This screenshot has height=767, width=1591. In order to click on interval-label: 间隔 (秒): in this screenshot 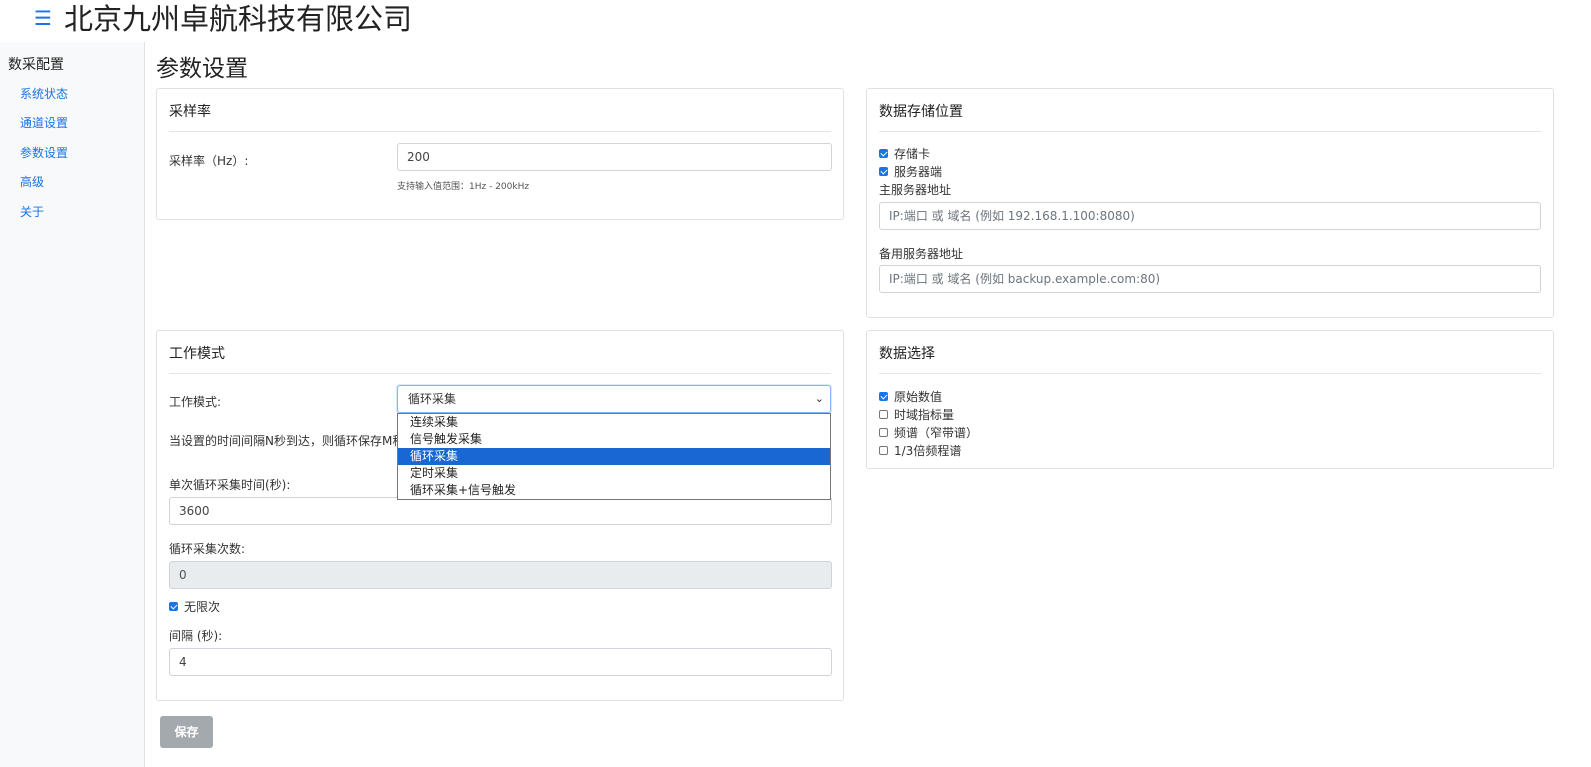, I will do `click(196, 636)`.